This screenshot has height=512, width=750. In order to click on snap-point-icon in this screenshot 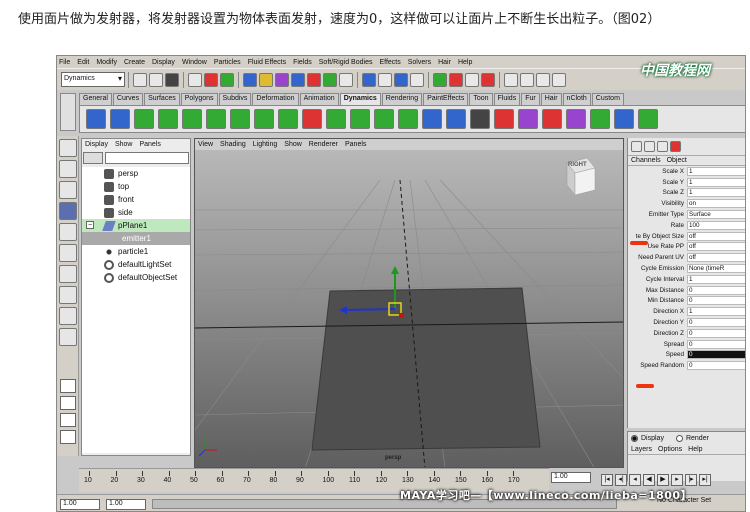, I will do `click(401, 79)`.